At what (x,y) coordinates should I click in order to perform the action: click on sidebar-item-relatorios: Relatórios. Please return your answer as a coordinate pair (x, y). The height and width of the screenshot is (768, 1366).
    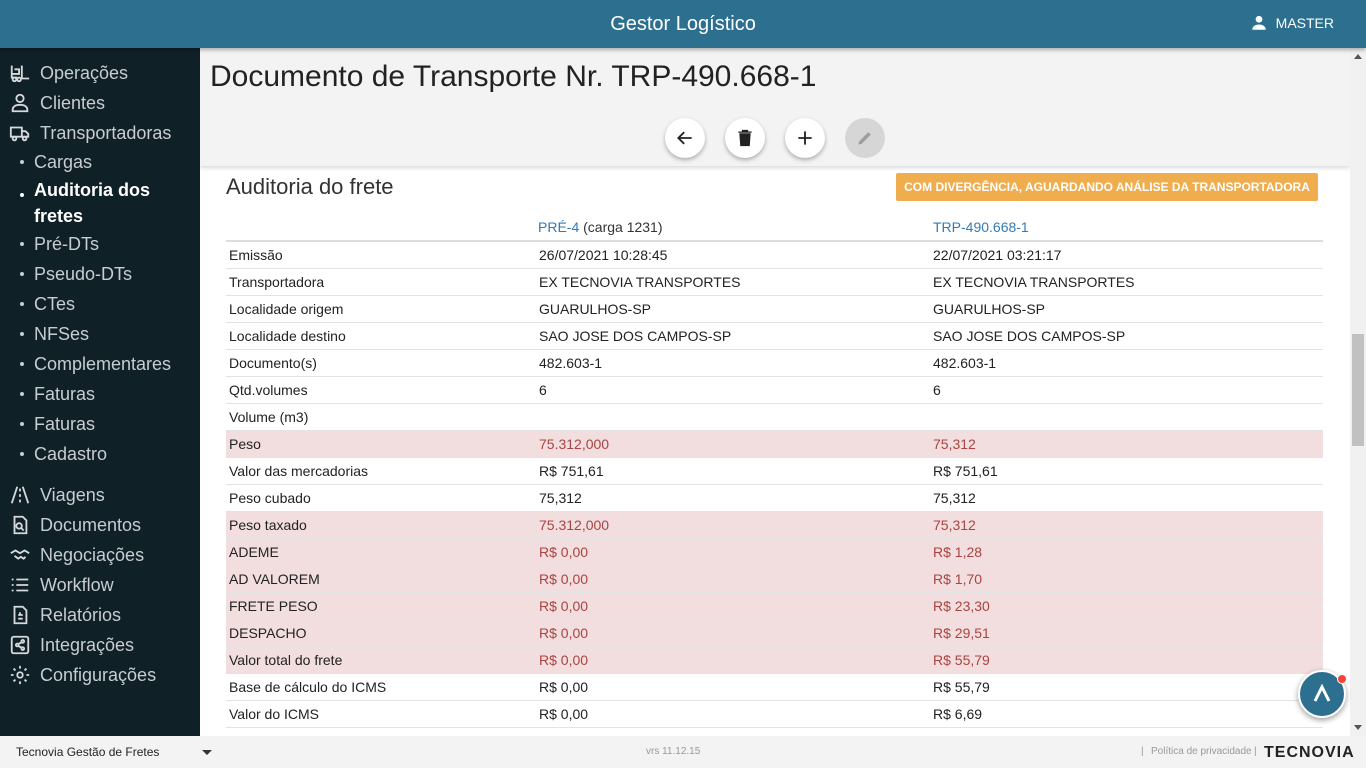
    Looking at the image, I should click on (100, 615).